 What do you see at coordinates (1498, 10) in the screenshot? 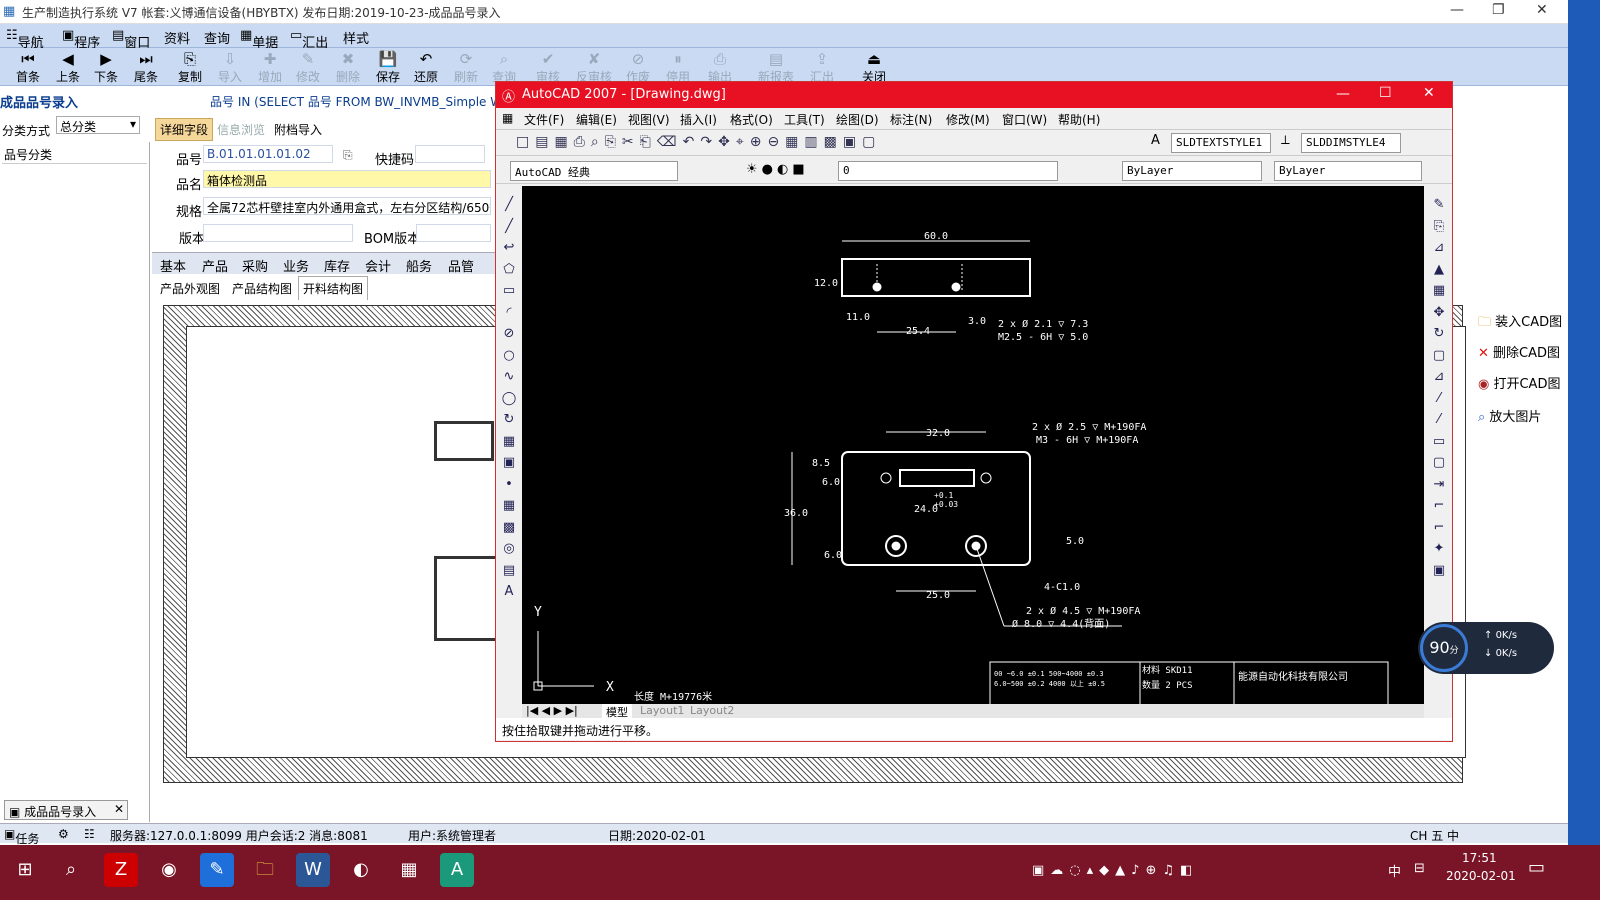
I see `restore-button: ❐` at bounding box center [1498, 10].